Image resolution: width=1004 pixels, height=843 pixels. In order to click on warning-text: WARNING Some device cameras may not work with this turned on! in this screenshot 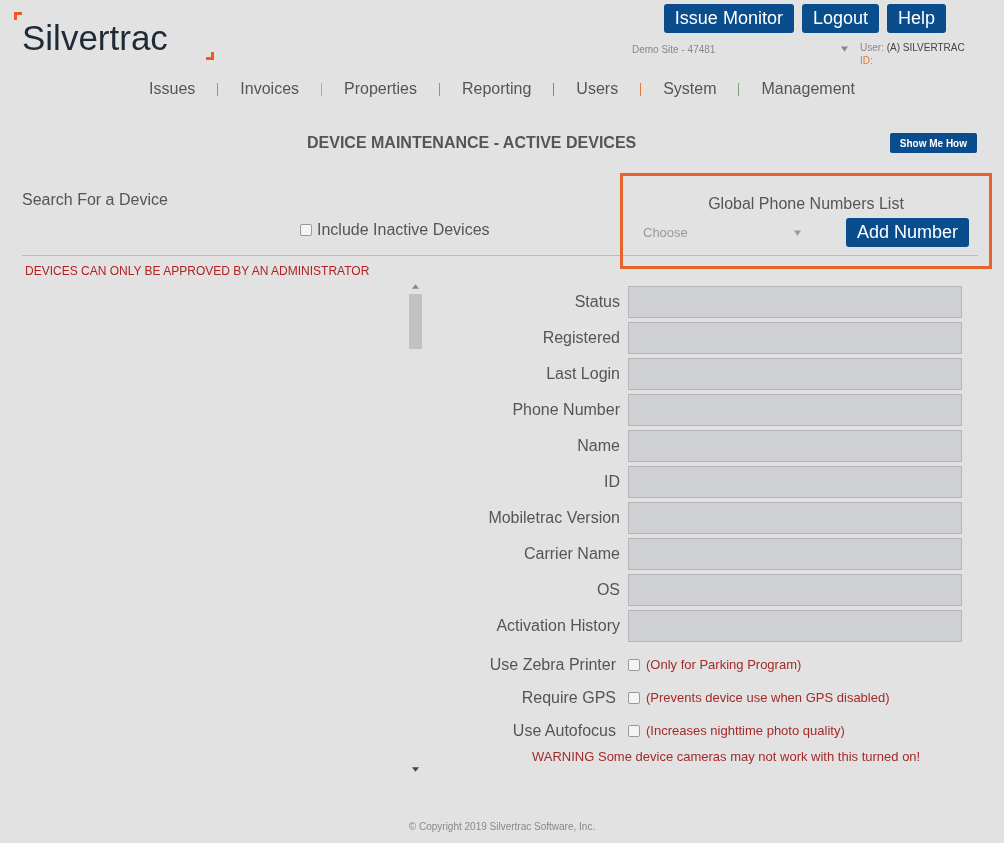, I will do `click(727, 757)`.